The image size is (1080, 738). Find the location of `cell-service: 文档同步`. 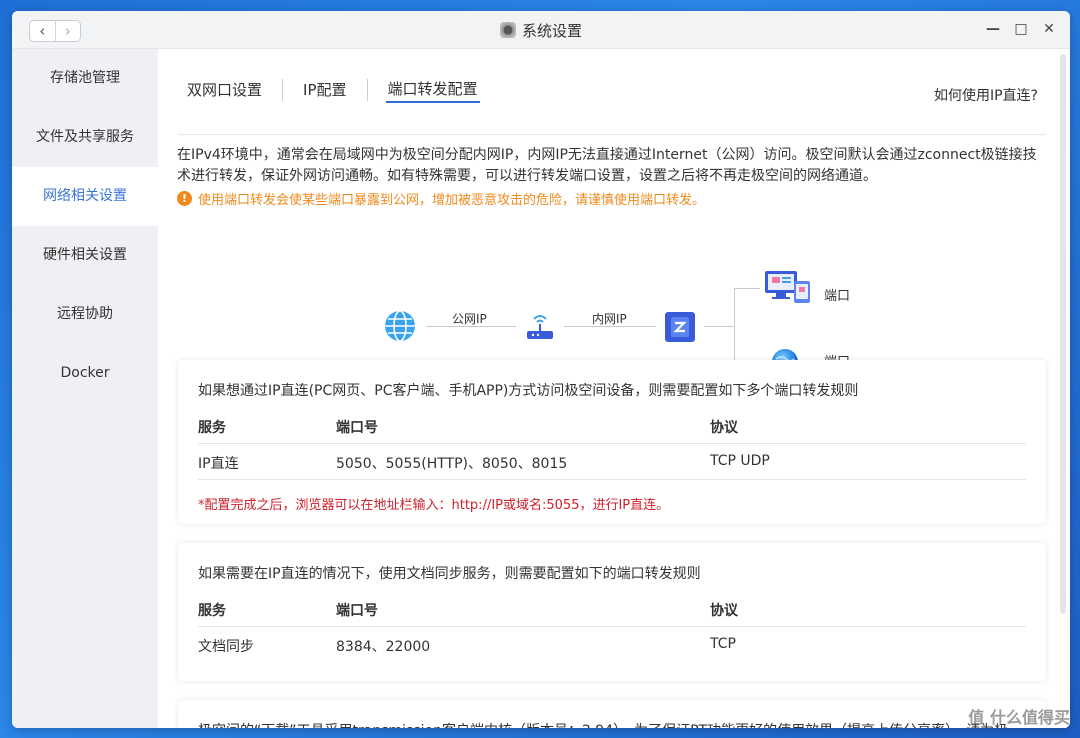

cell-service: 文档同步 is located at coordinates (226, 647).